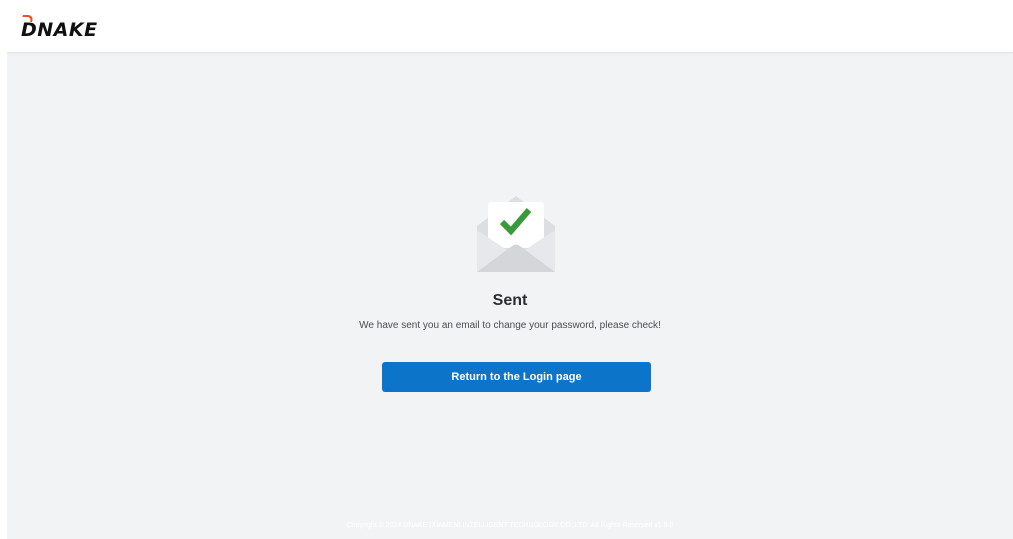  What do you see at coordinates (516, 232) in the screenshot?
I see `envelope-check-icon` at bounding box center [516, 232].